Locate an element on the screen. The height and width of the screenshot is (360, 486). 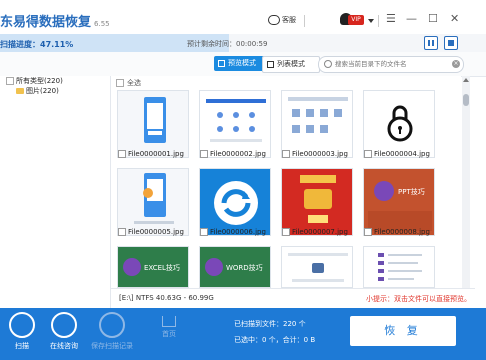
scanned-file-count: 已扫描到文件：220 个 is located at coordinates (270, 324).